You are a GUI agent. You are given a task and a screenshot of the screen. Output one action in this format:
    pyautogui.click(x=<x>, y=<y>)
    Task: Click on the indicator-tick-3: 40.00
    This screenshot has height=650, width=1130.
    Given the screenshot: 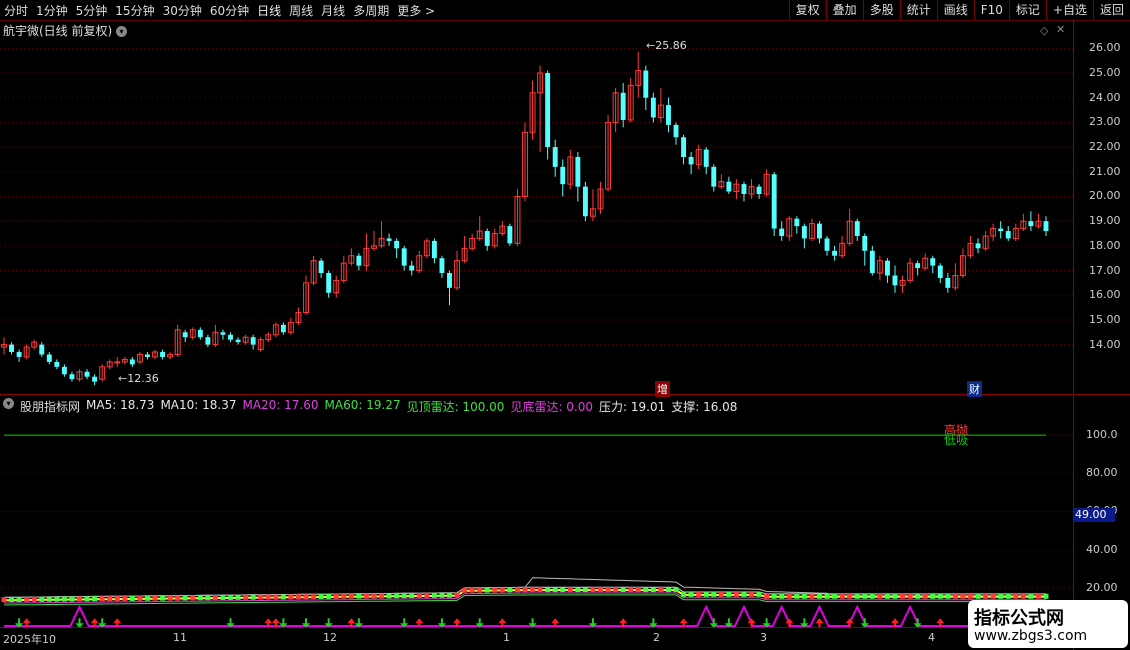 What is the action you would take?
    pyautogui.click(x=1102, y=549)
    